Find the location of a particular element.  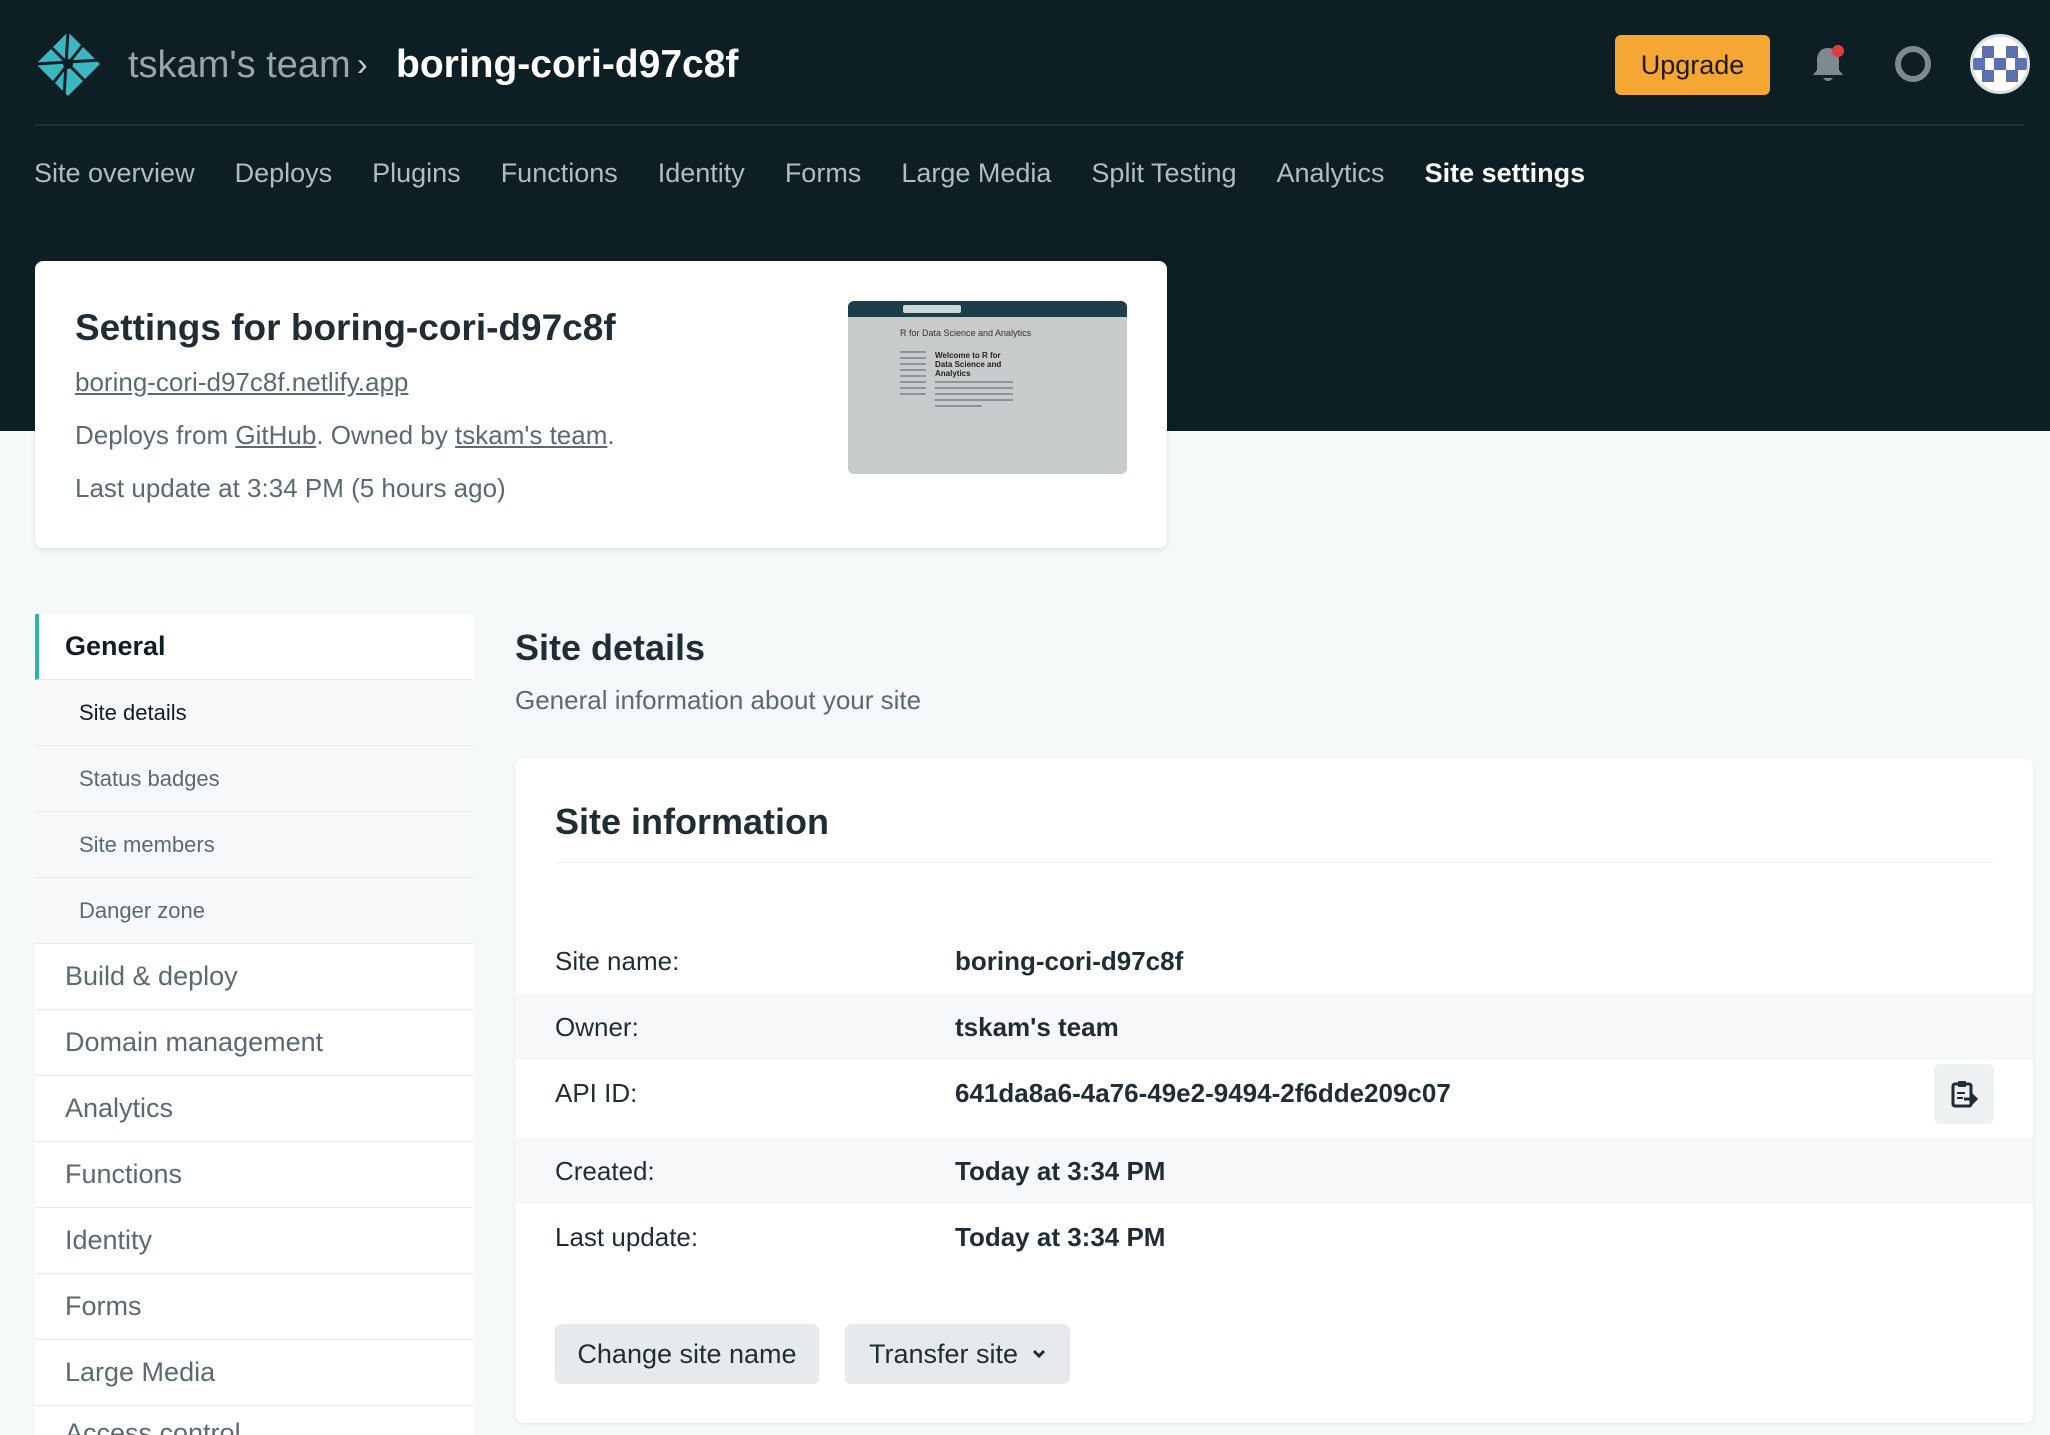

nav-split-testing: Split Testing is located at coordinates (1163, 178).